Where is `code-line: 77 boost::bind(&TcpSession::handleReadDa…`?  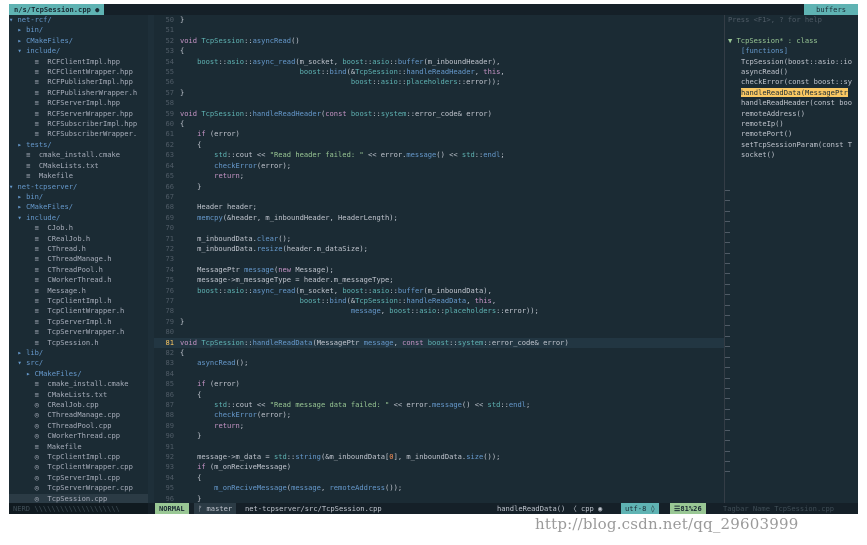
code-line: 77 boost::bind(&TcpSession::handleReadDa… is located at coordinates (439, 301).